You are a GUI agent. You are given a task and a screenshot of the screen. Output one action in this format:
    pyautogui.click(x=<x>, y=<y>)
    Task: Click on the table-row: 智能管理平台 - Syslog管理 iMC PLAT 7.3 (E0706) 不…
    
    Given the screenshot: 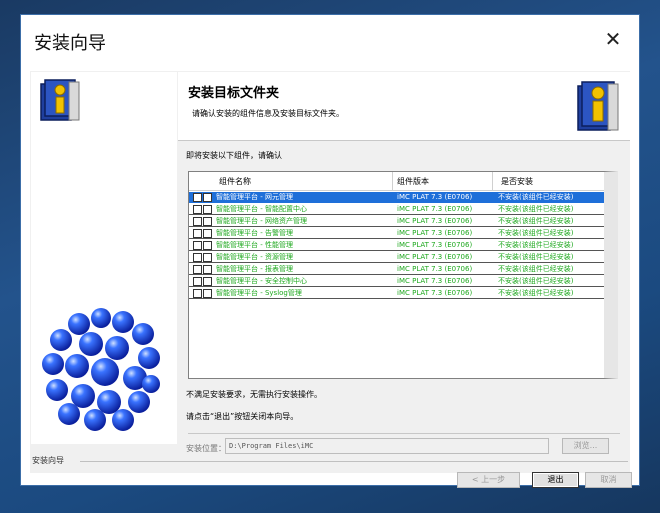 What is the action you would take?
    pyautogui.click(x=396, y=293)
    